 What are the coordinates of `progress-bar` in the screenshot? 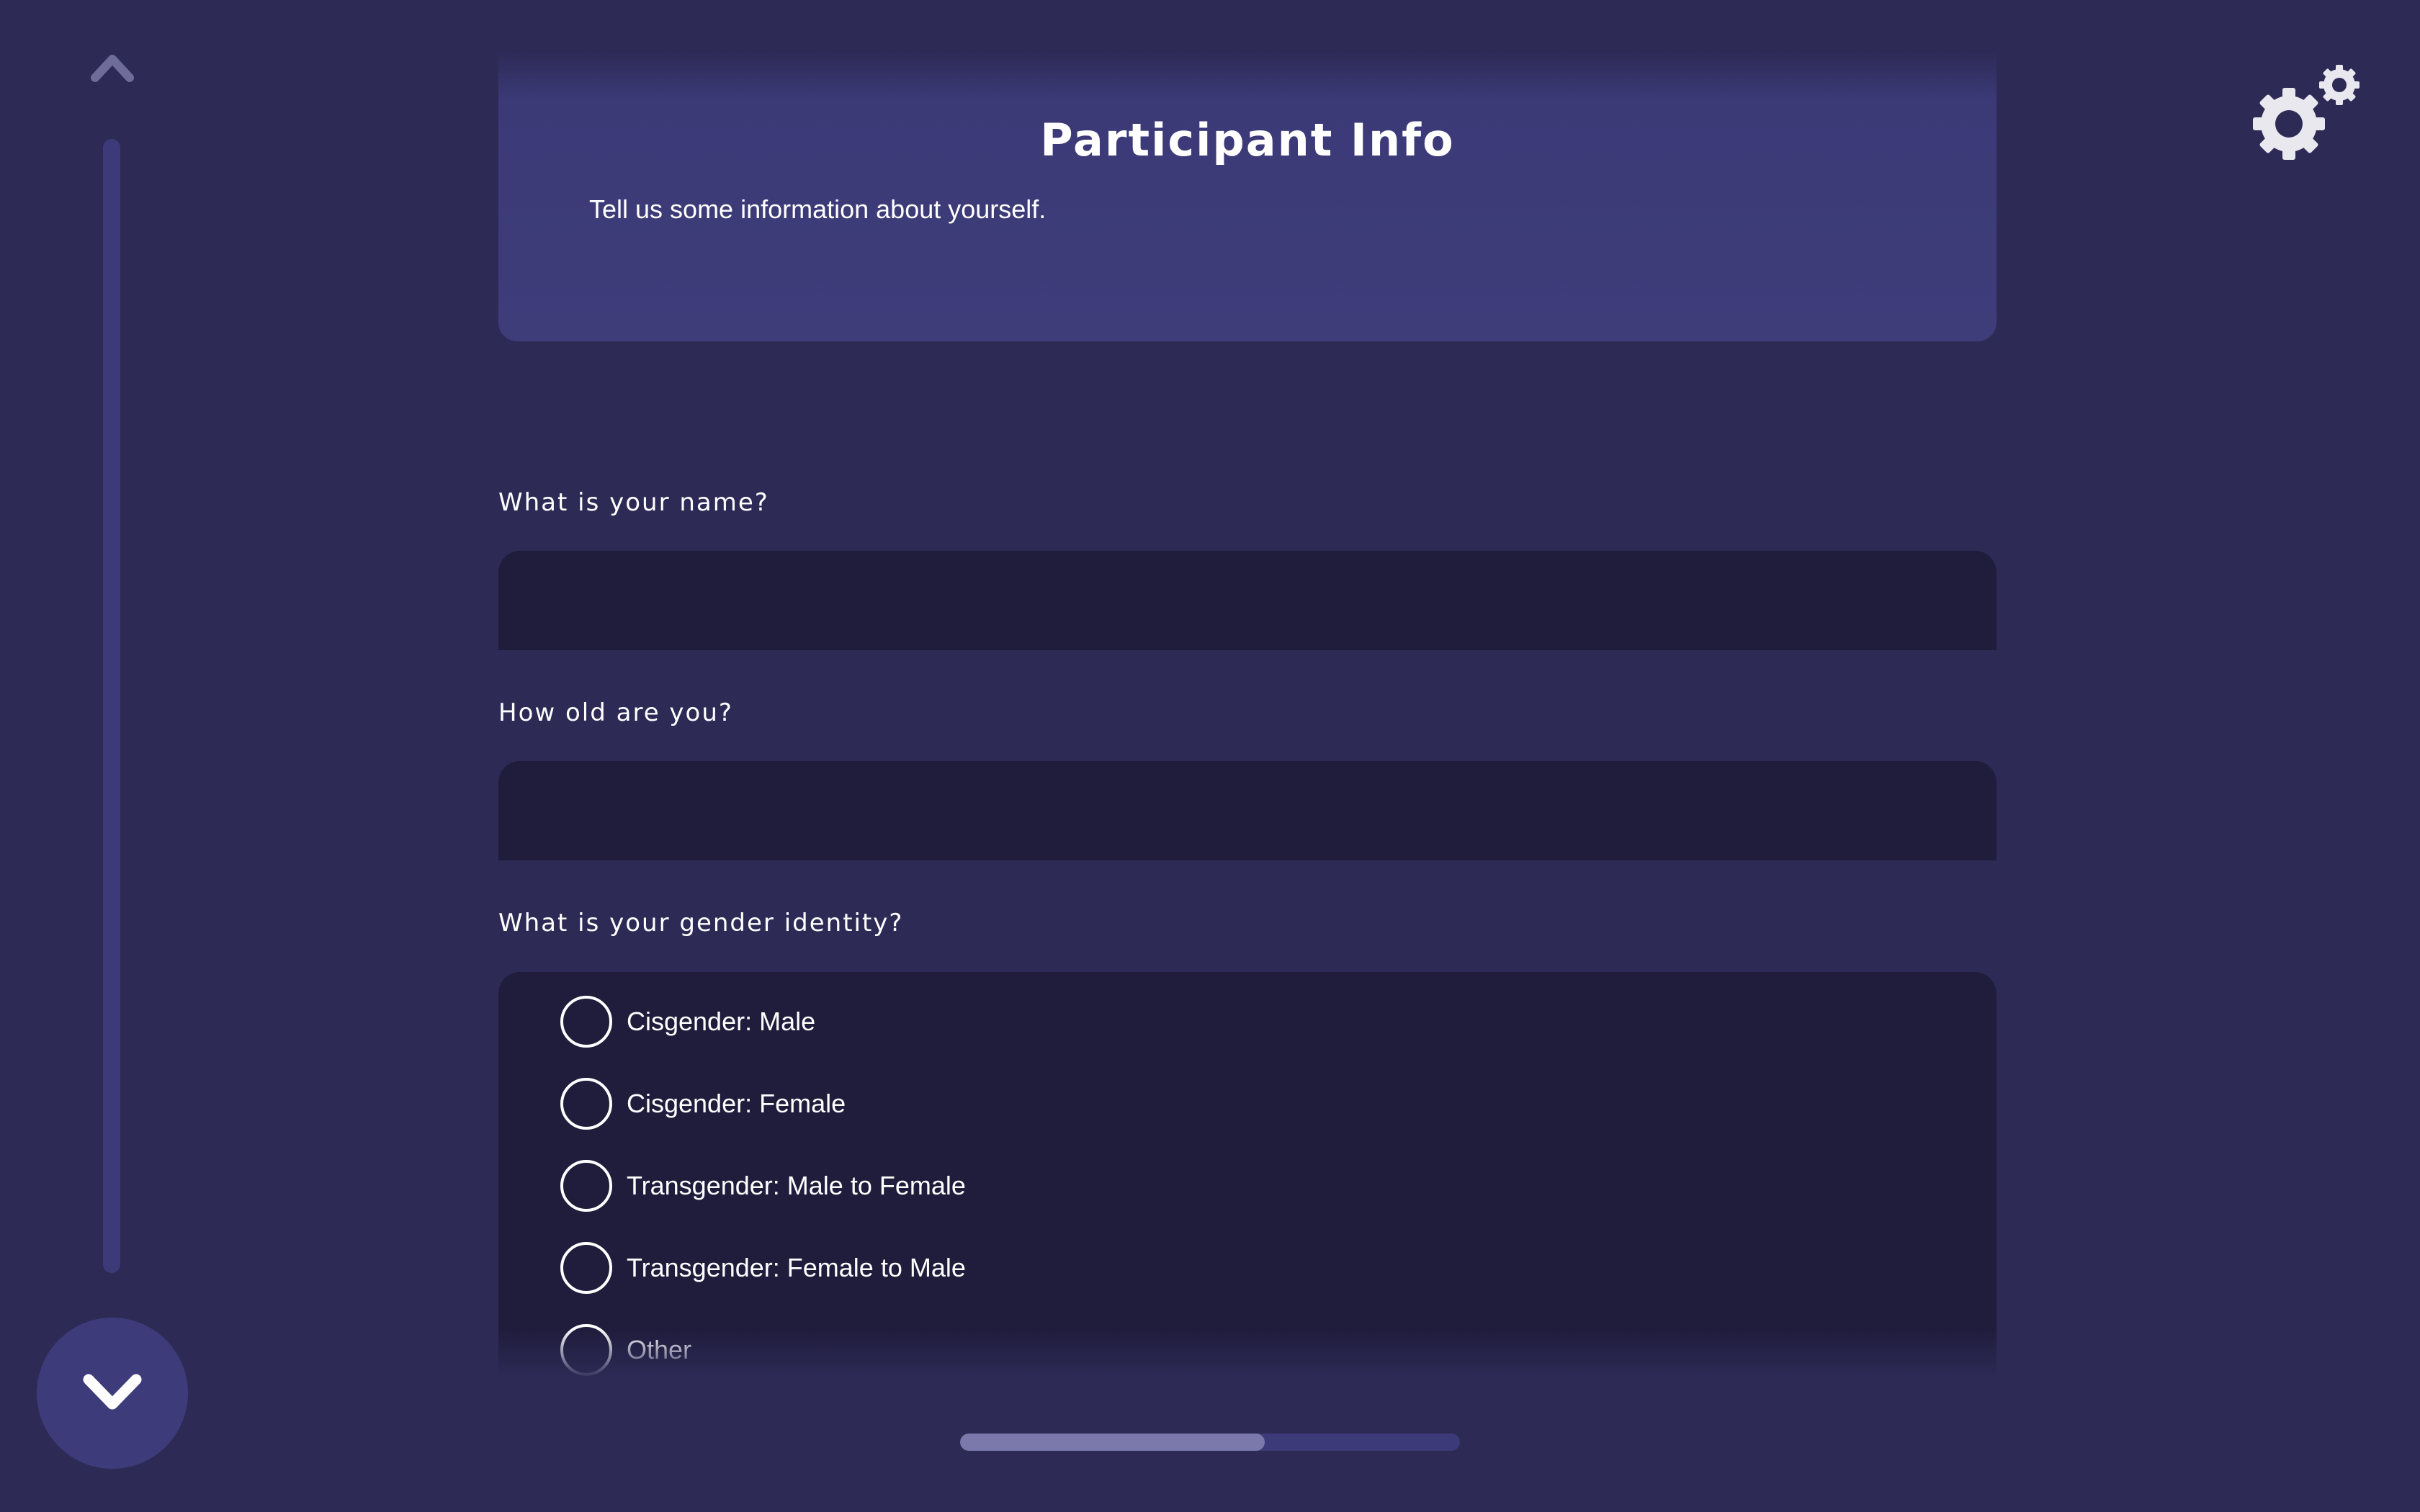 It's located at (1210, 1442).